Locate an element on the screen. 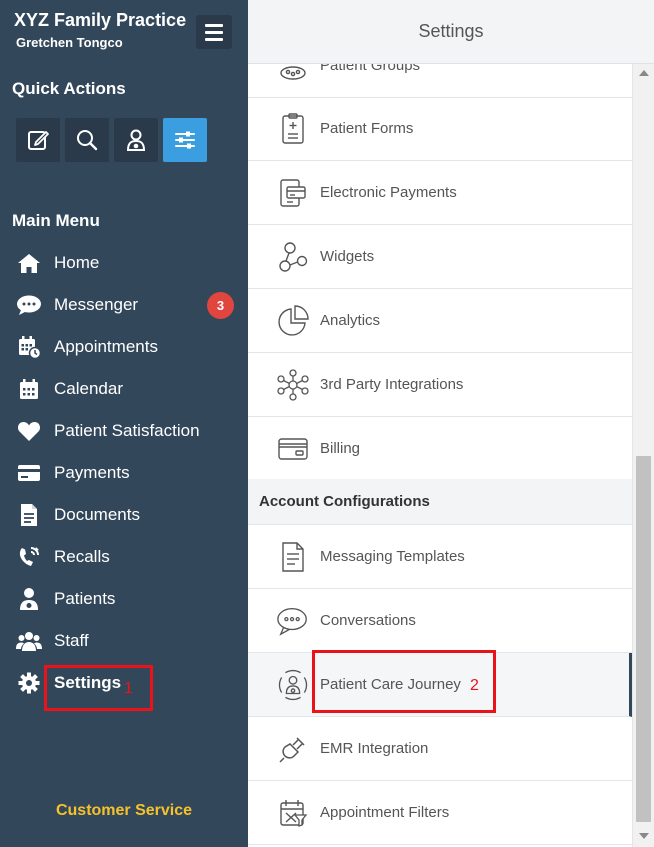 Image resolution: width=654 pixels, height=847 pixels. quick-search-button is located at coordinates (87, 140).